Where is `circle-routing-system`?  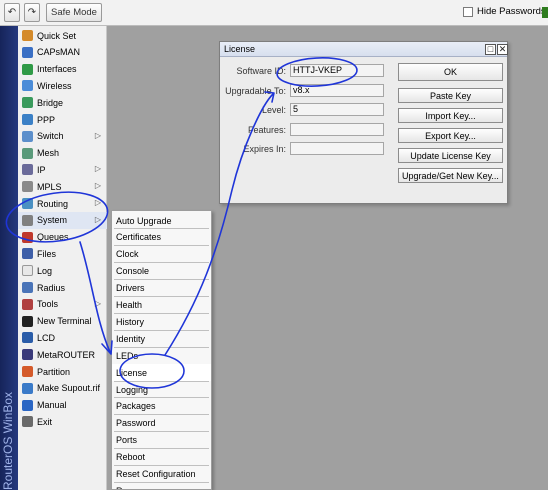 circle-routing-system is located at coordinates (57, 217).